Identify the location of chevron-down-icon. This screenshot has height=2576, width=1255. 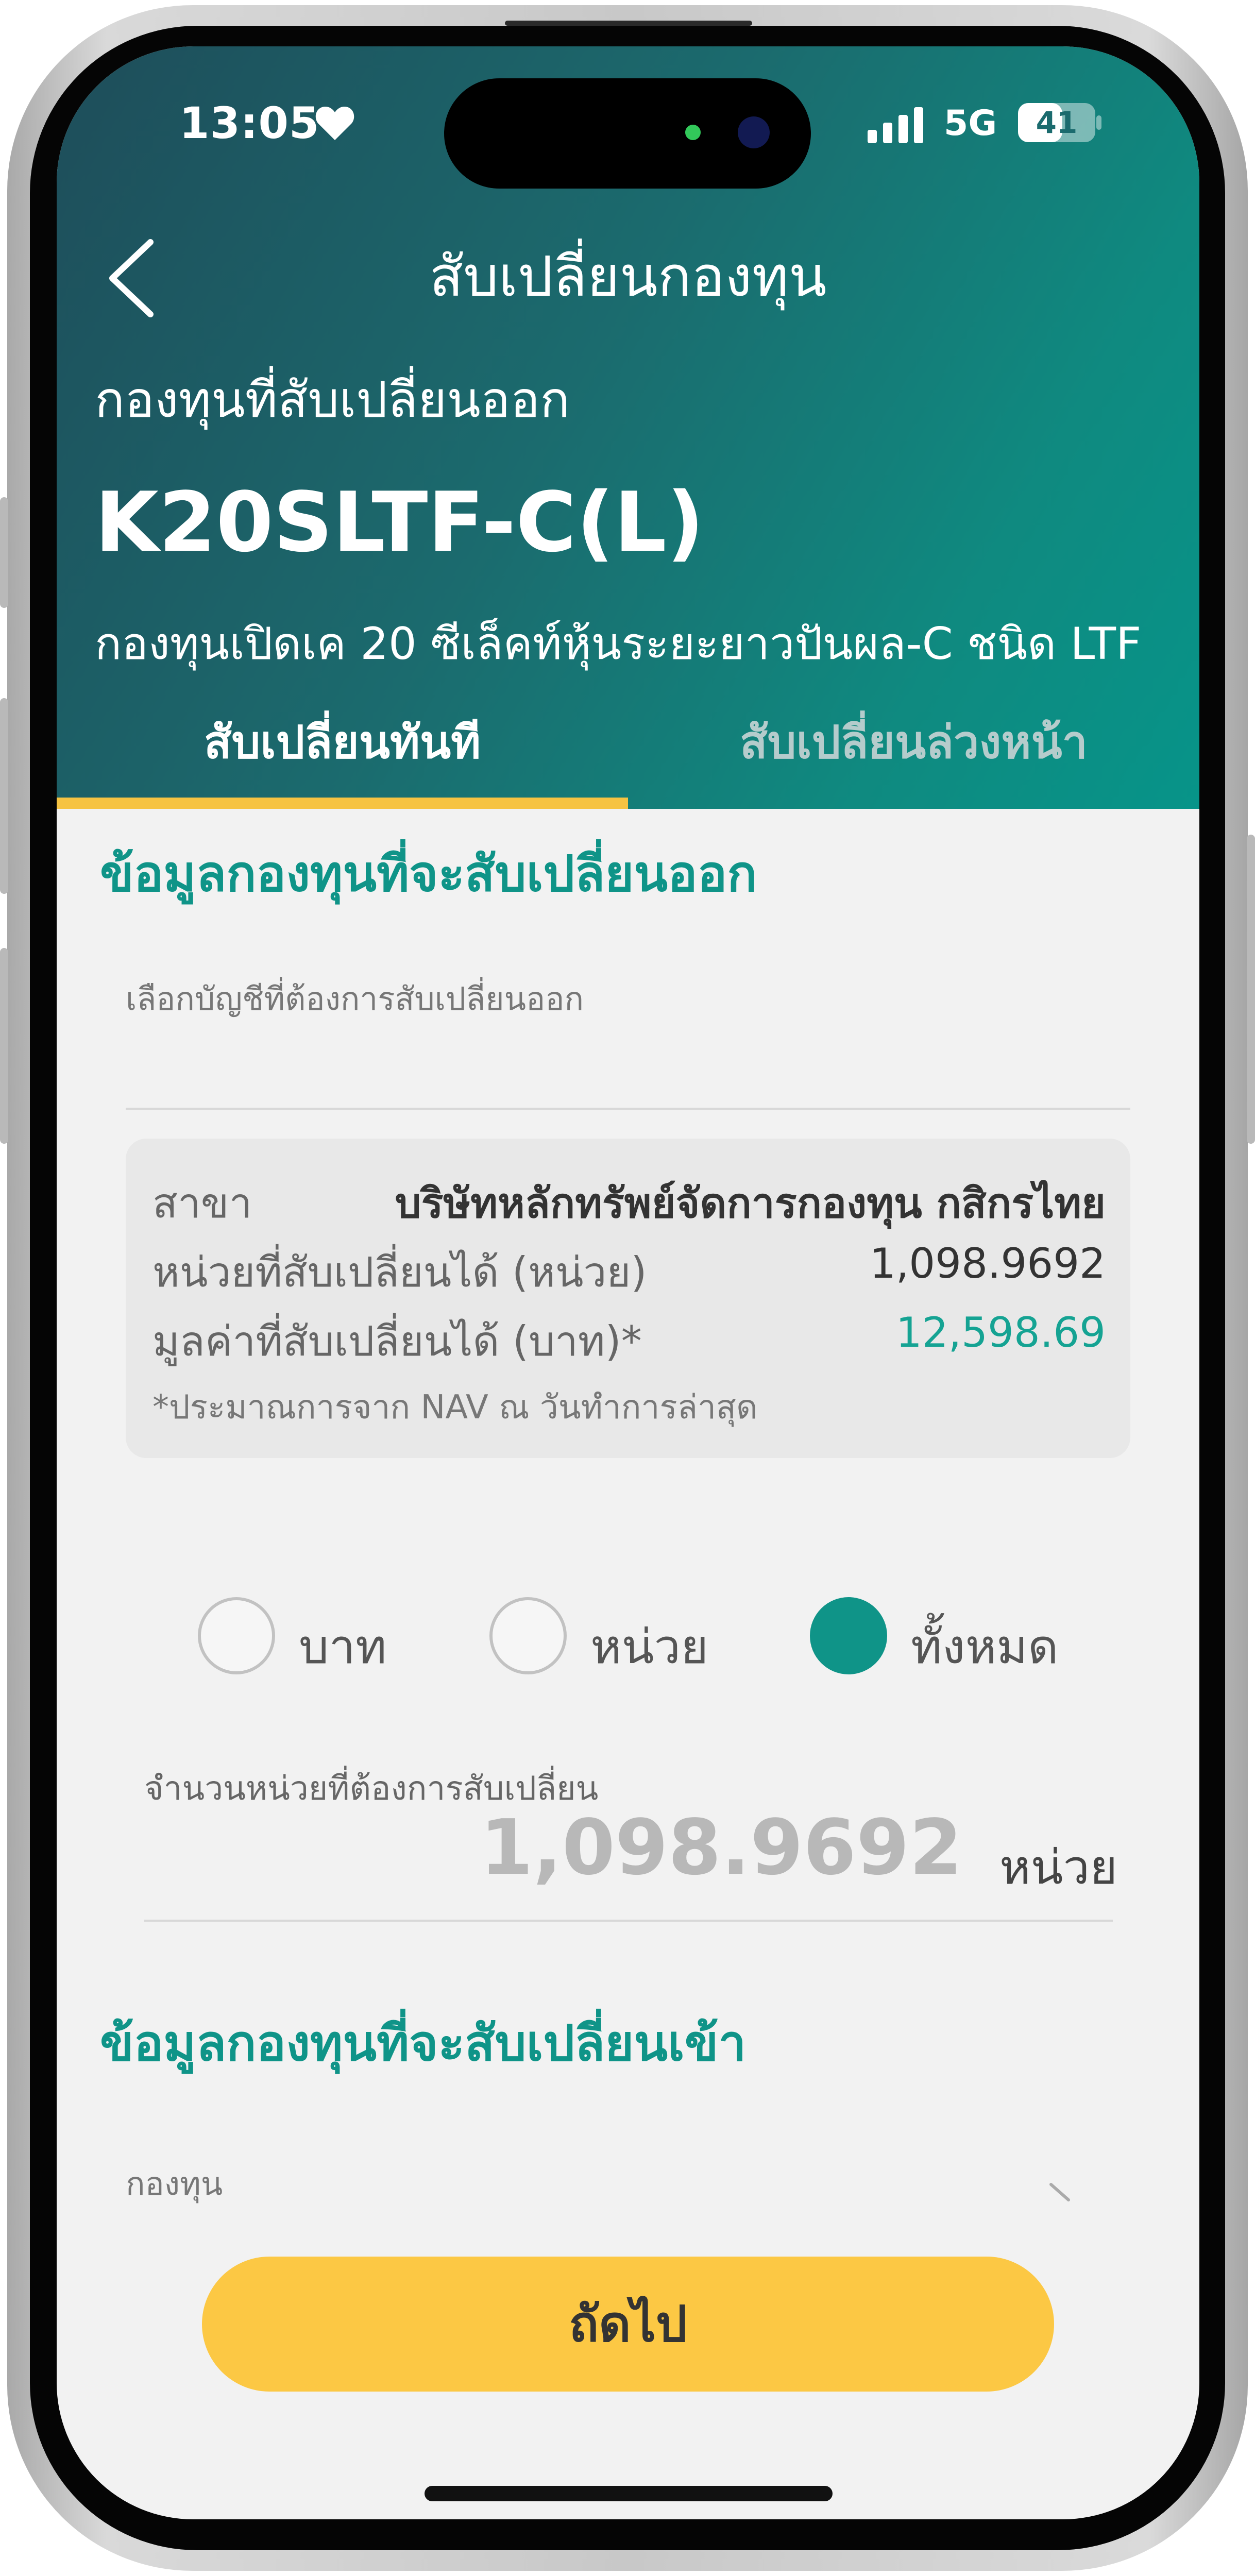
(1061, 2195).